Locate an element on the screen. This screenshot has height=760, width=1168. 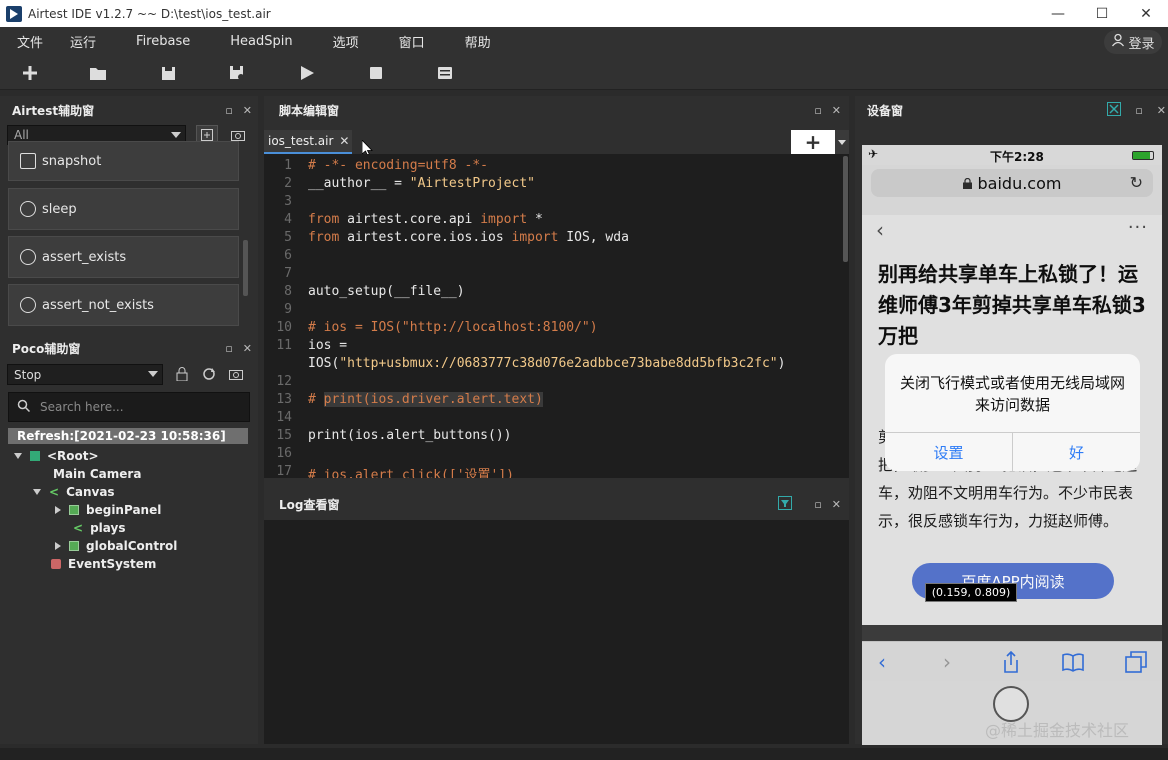
tab-label: ios_test.air is located at coordinates (301, 141).